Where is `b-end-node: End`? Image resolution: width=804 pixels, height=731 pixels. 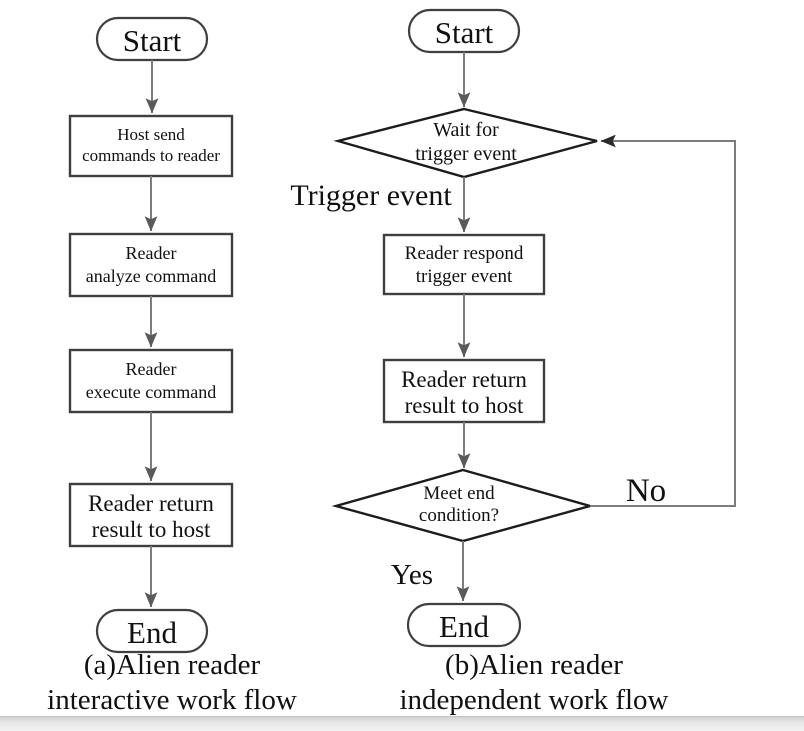
b-end-node: End is located at coordinates (464, 625).